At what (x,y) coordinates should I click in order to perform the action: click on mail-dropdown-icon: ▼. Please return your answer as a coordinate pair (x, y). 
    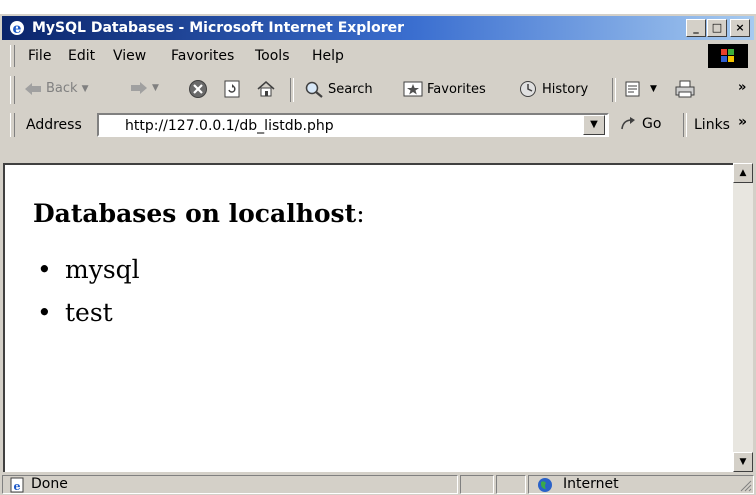
    Looking at the image, I should click on (653, 89).